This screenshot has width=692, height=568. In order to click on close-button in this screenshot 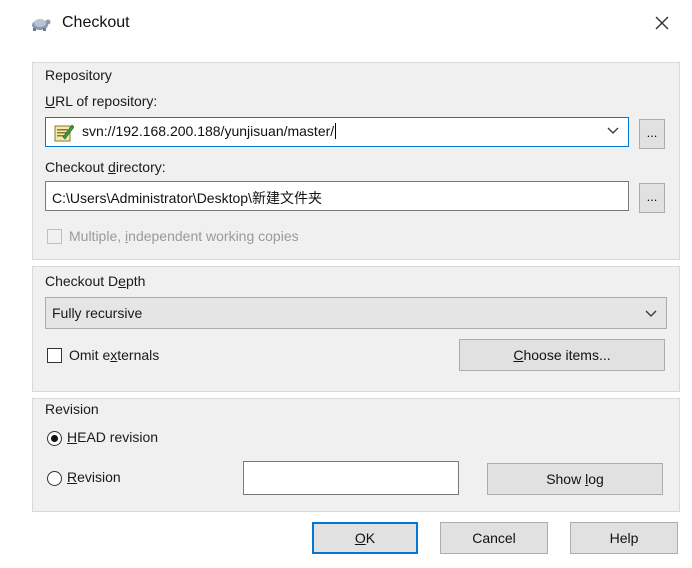, I will do `click(662, 23)`.